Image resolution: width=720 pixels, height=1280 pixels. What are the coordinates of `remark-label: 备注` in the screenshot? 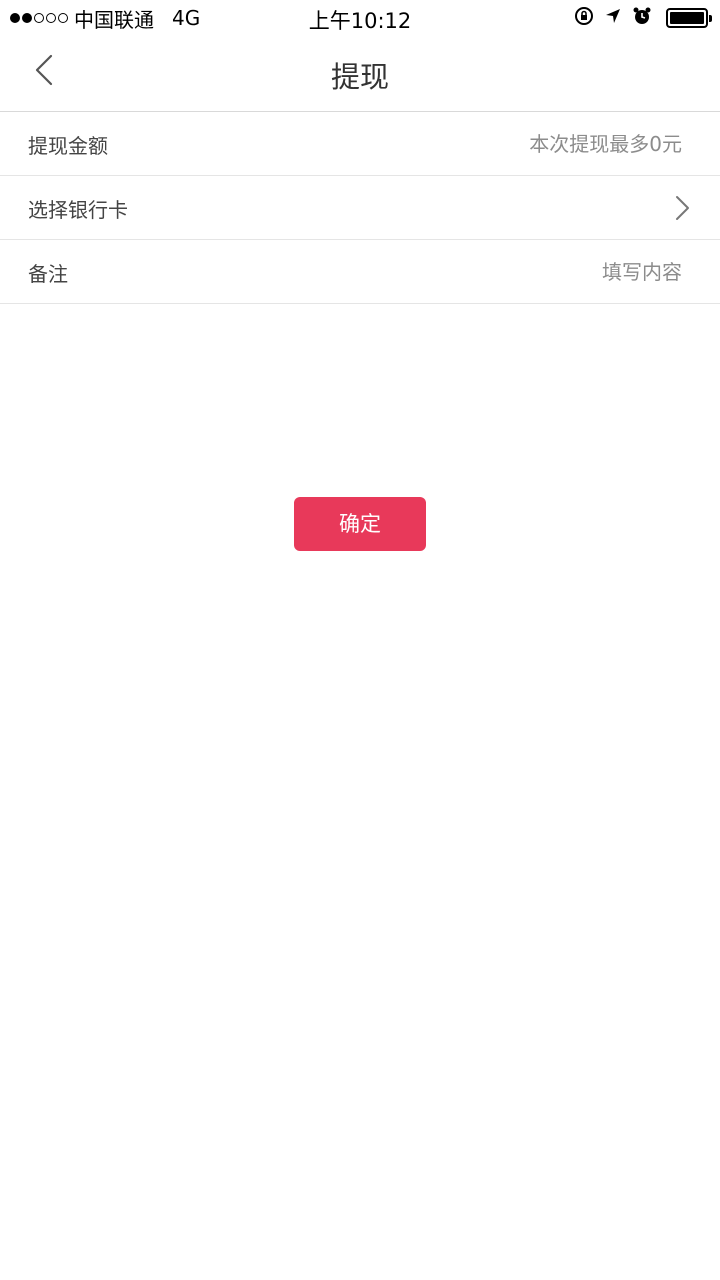 It's located at (48, 274).